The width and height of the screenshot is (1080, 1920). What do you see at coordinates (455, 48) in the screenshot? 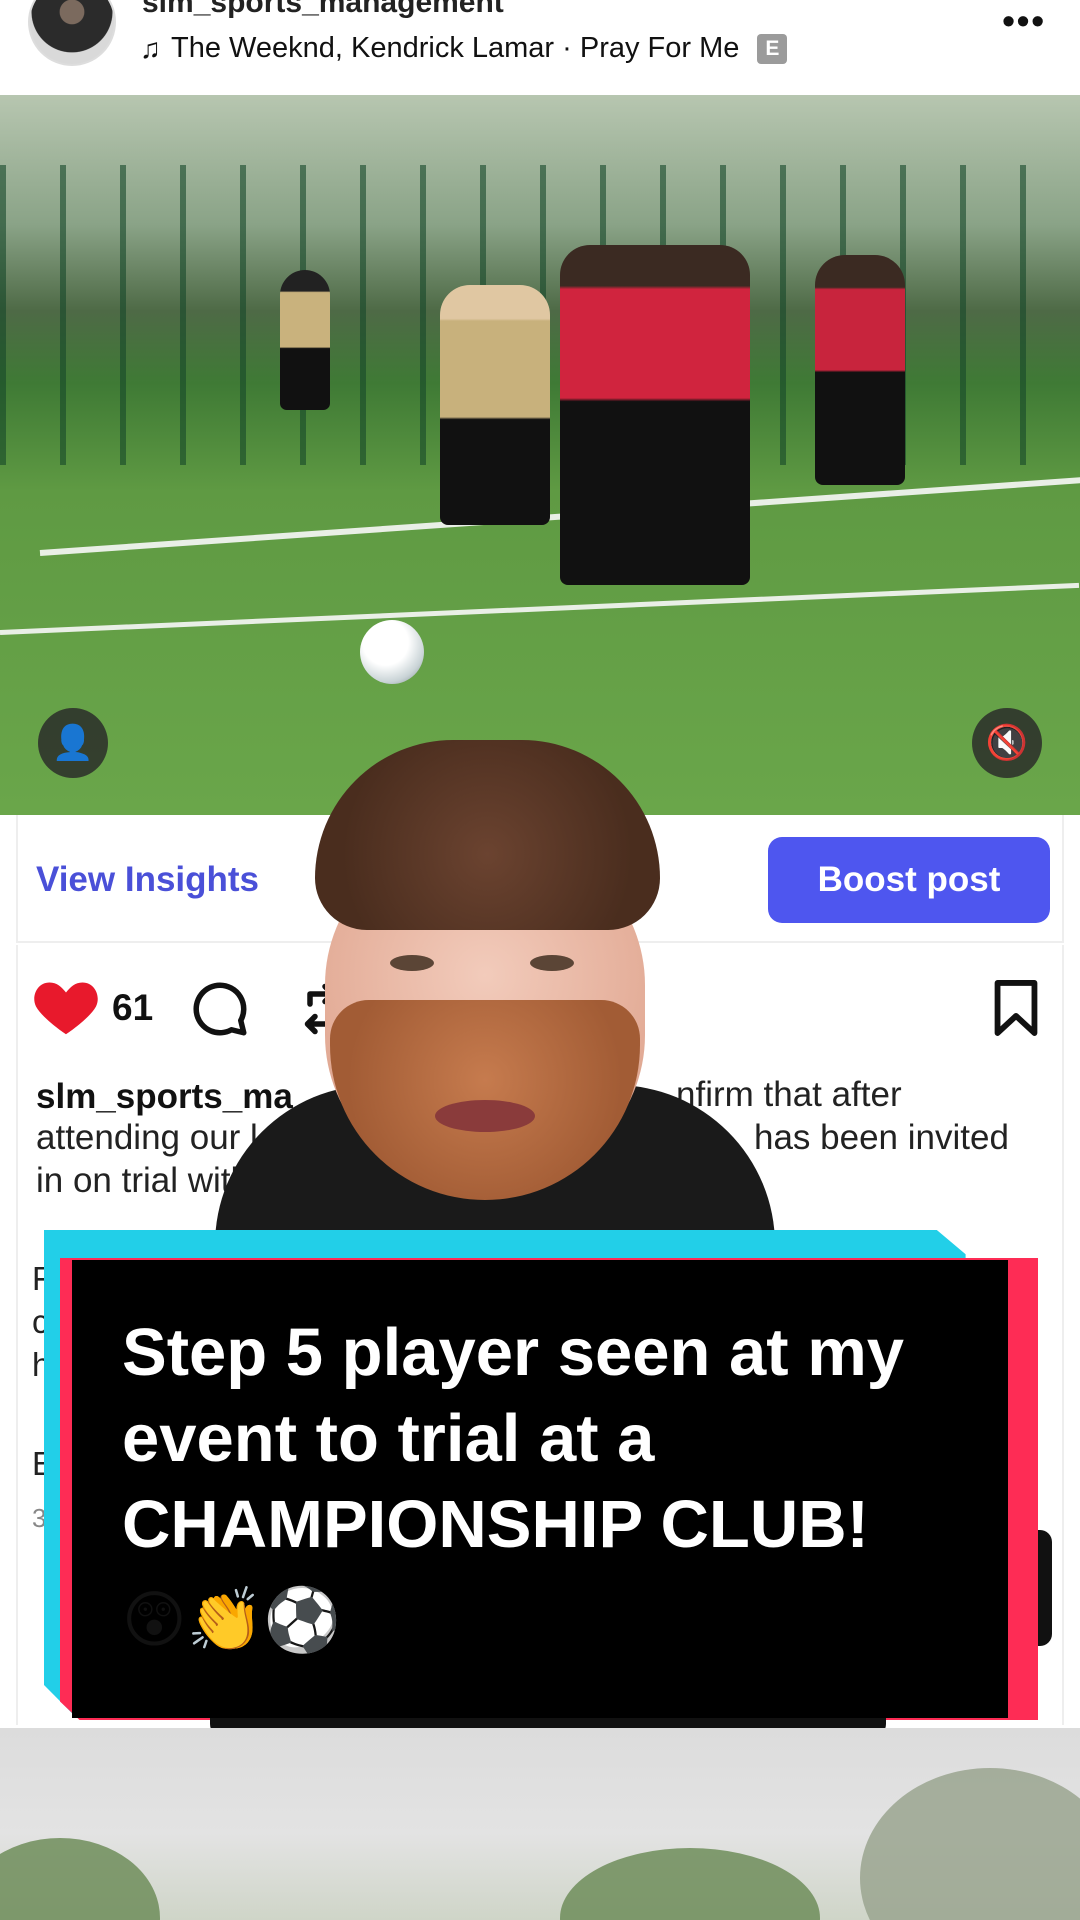
I see `music-title: The Weeknd, Kendrick Lamar · Pray For Me` at bounding box center [455, 48].